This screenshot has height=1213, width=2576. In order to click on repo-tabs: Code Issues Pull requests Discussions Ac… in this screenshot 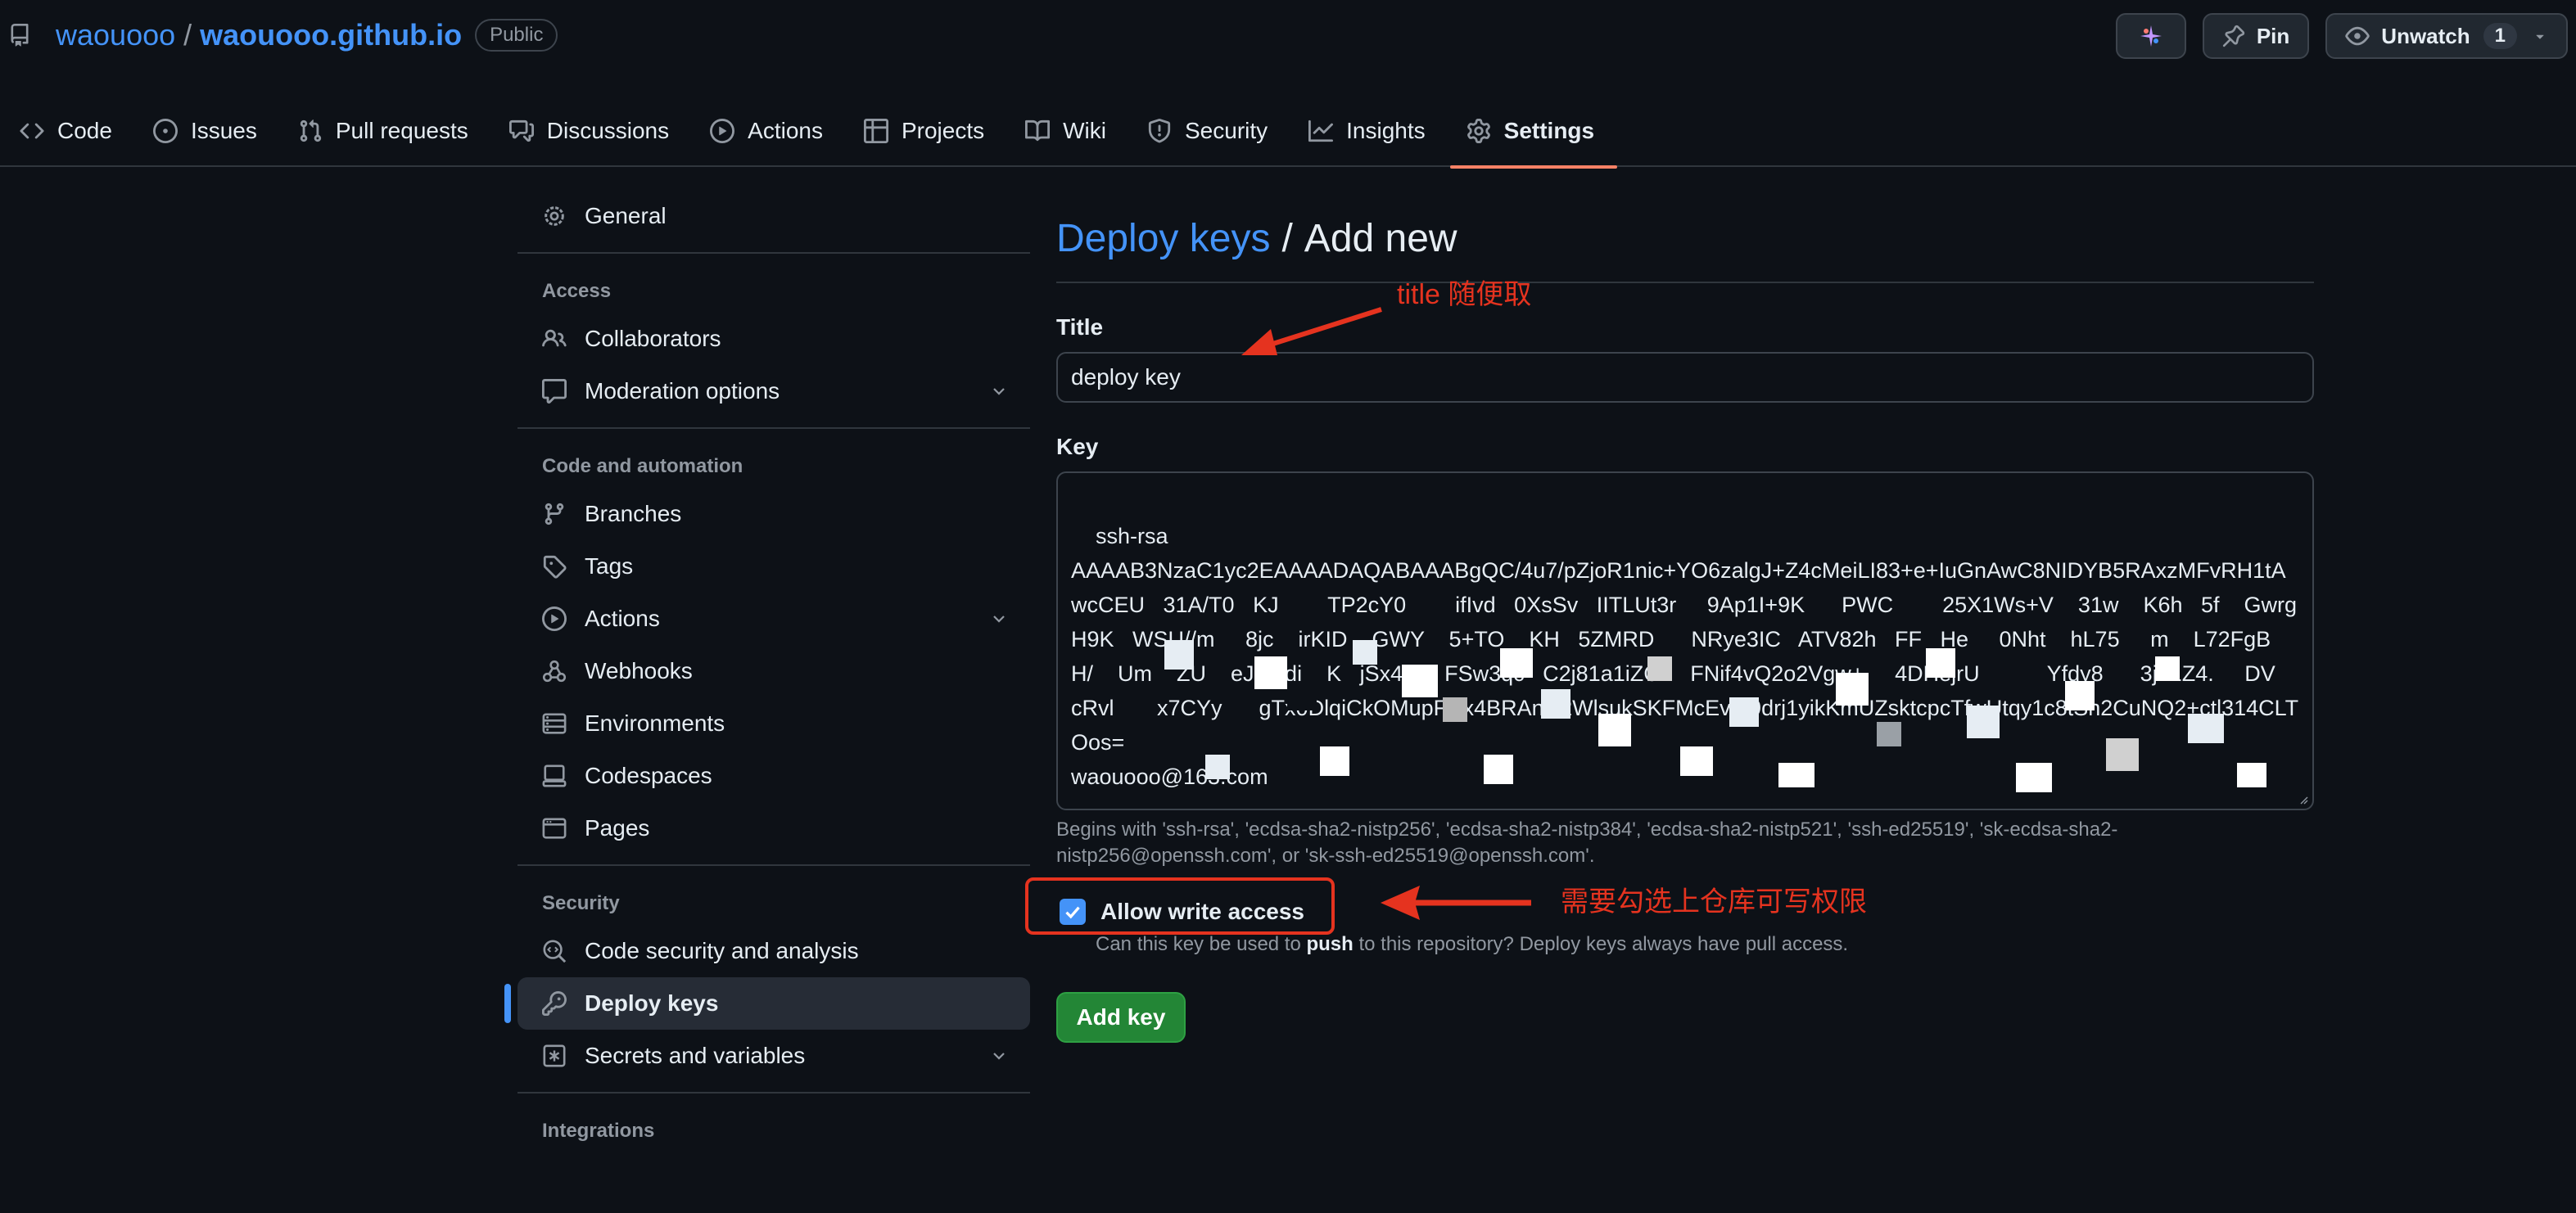, I will do `click(827, 137)`.